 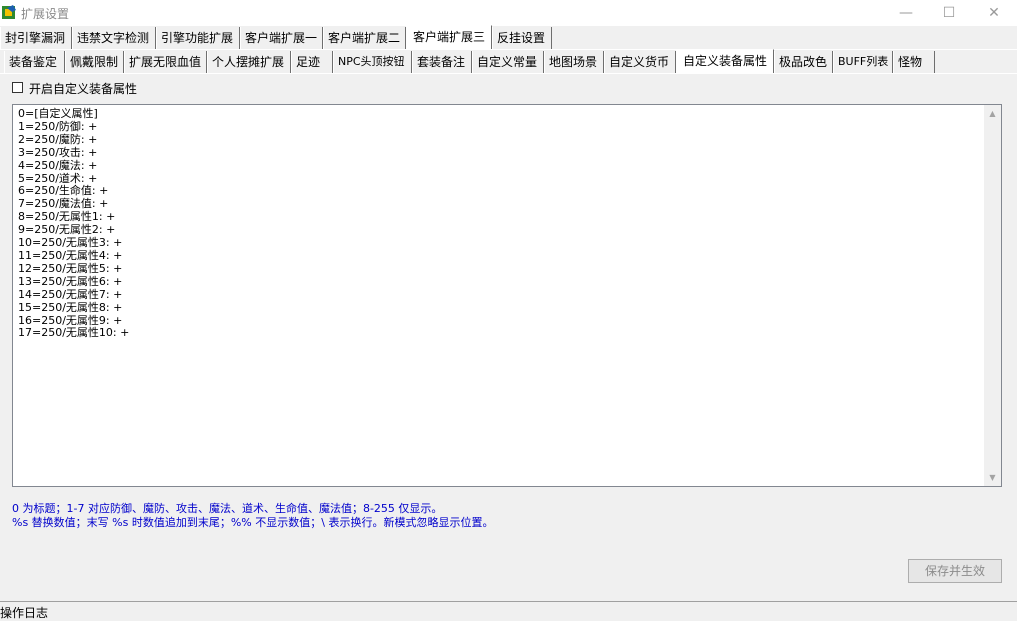 I want to click on tab-map-scene: 地图场景, so click(x=574, y=62).